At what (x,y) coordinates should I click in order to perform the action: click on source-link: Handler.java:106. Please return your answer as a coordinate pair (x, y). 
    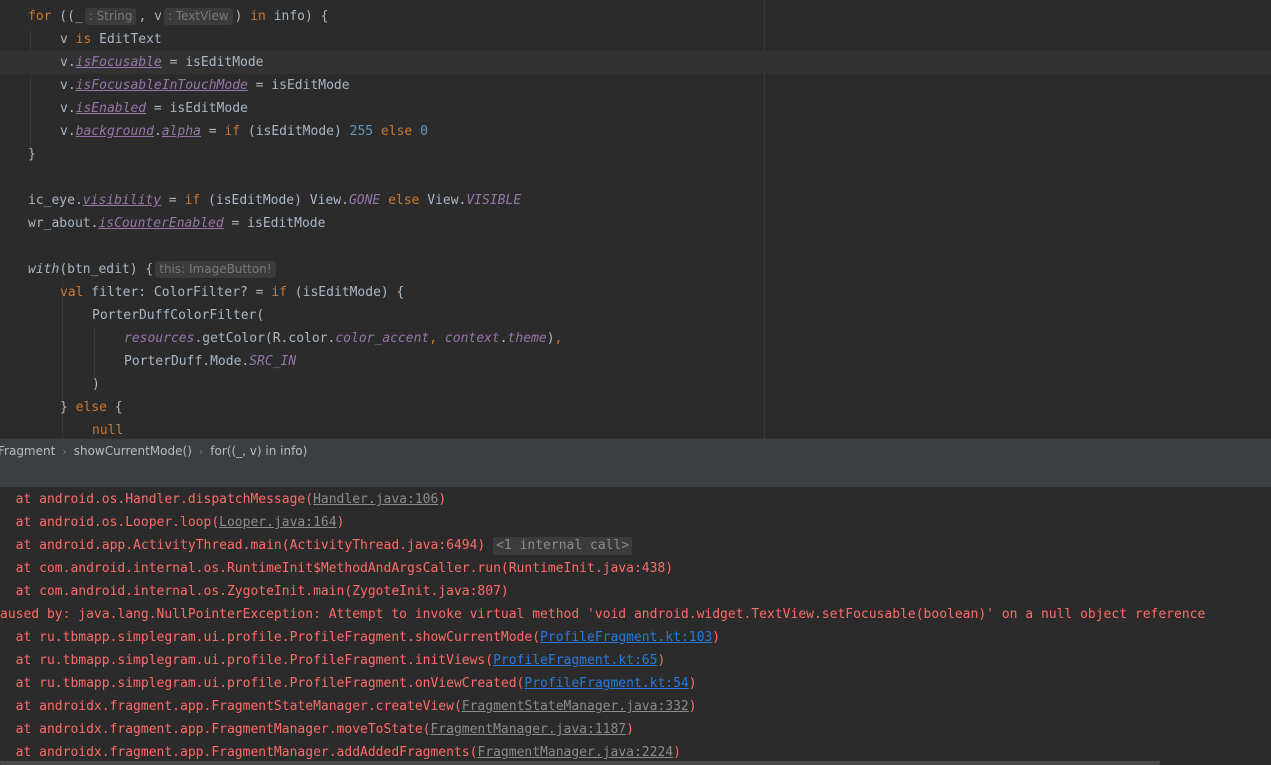
    Looking at the image, I should click on (375, 499).